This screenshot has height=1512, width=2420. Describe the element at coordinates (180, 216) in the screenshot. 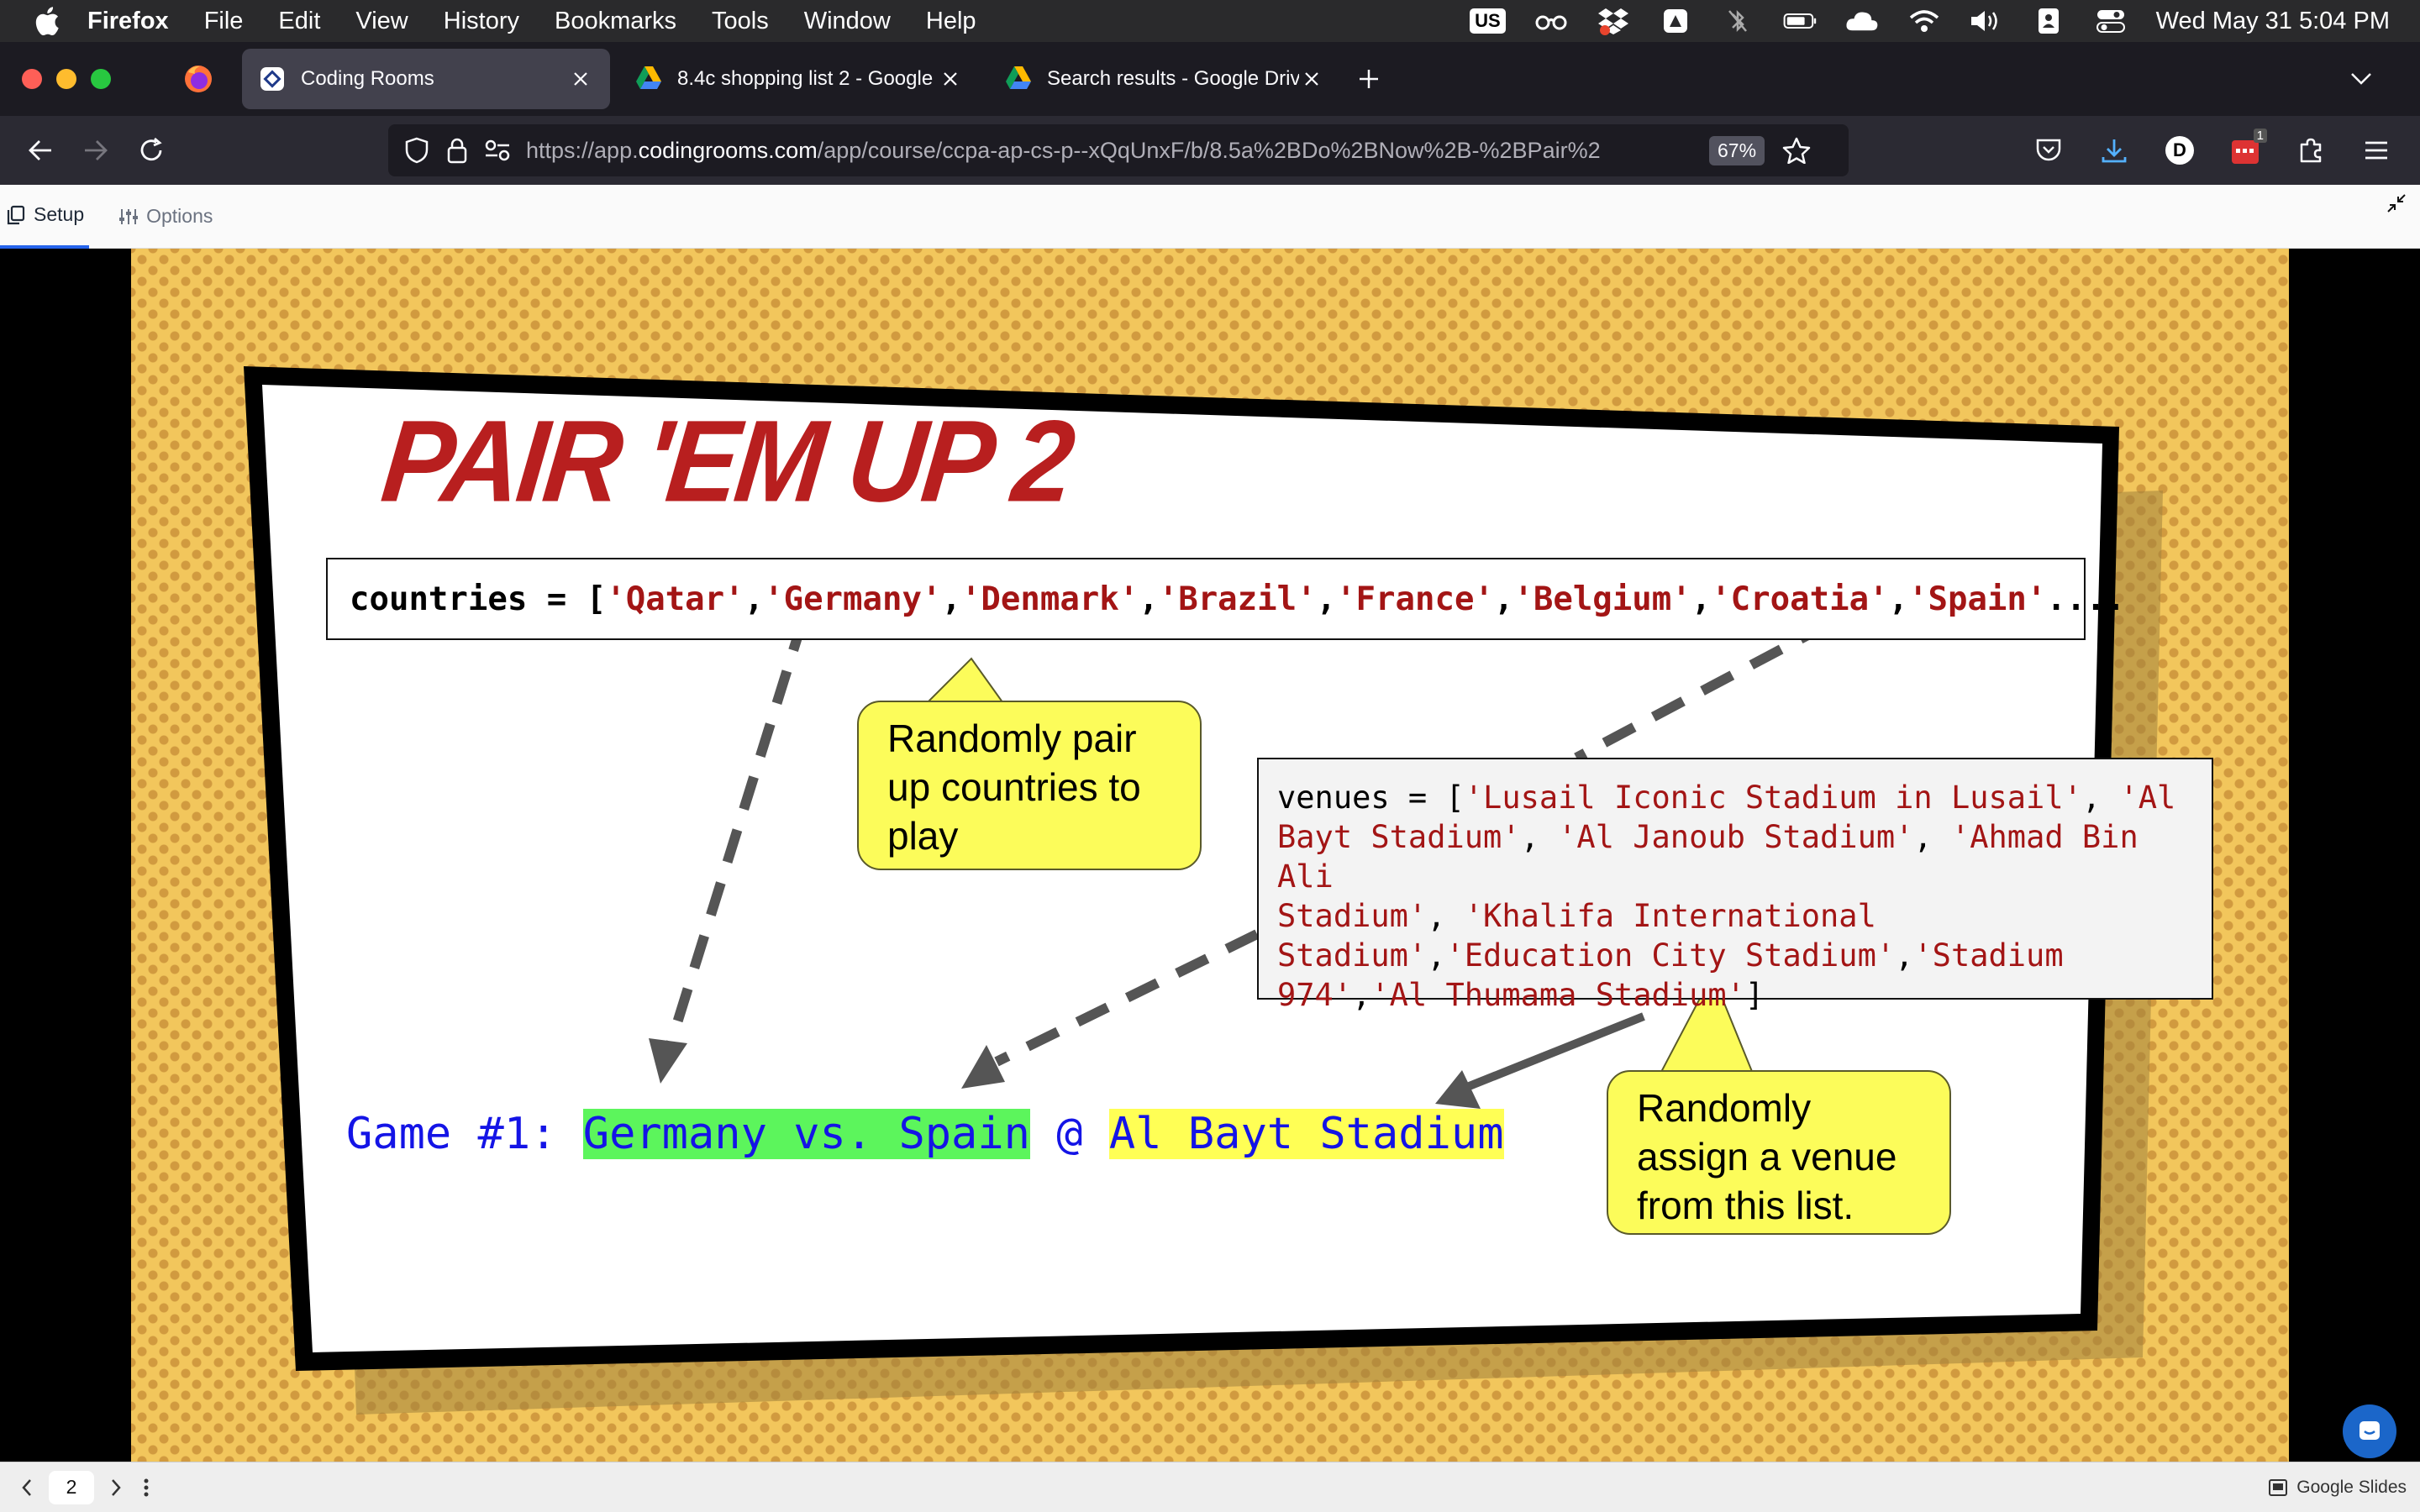

I see `options-label: Options` at that location.